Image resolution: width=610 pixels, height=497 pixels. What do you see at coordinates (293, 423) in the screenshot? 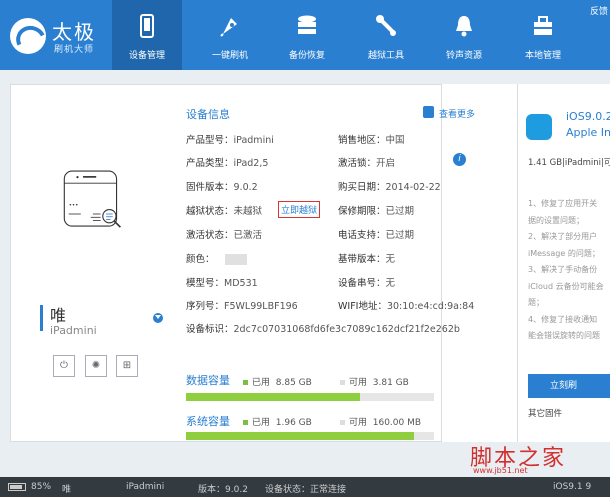
I see `legend-value: 1.96 GB` at bounding box center [293, 423].